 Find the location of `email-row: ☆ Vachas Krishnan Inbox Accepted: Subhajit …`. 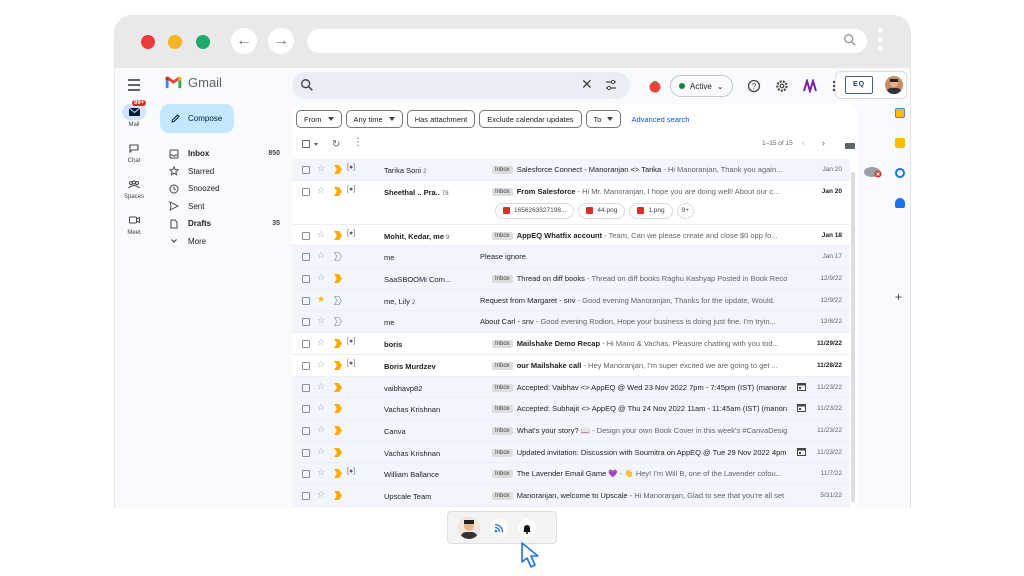

email-row: ☆ Vachas Krishnan Inbox Accepted: Subhajit … is located at coordinates (571, 409).